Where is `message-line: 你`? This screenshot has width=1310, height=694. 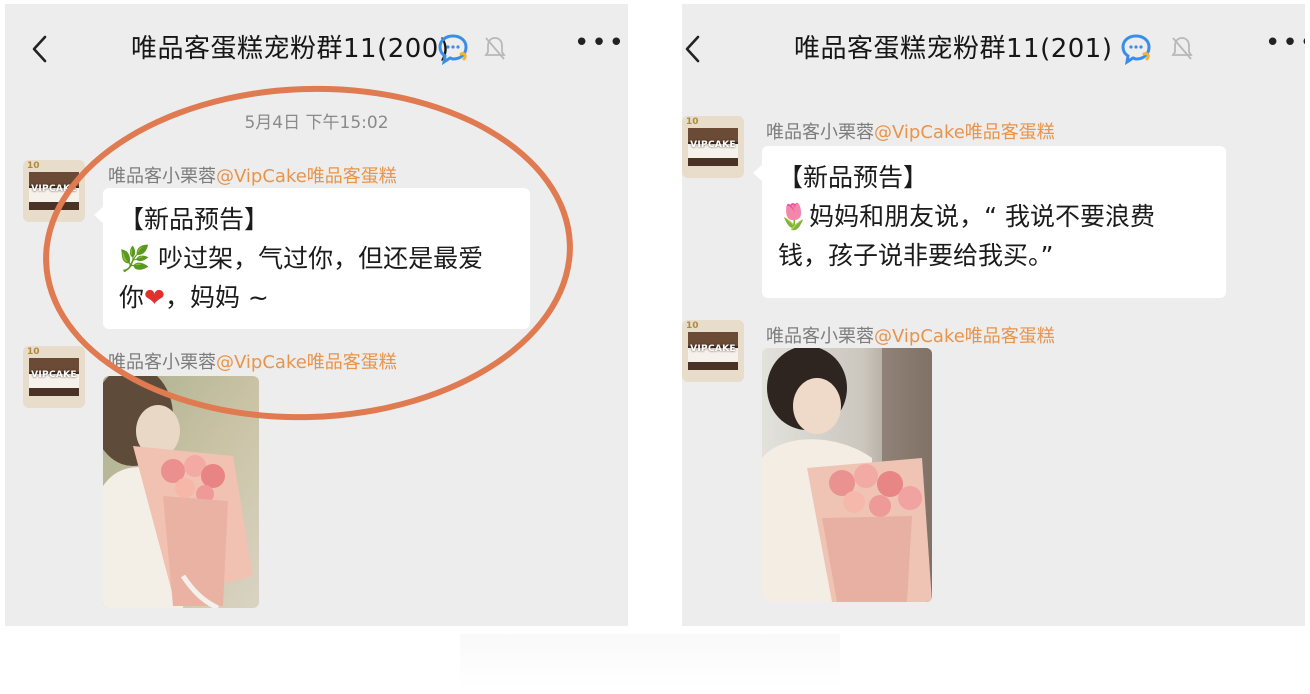 message-line: 你 is located at coordinates (132, 297).